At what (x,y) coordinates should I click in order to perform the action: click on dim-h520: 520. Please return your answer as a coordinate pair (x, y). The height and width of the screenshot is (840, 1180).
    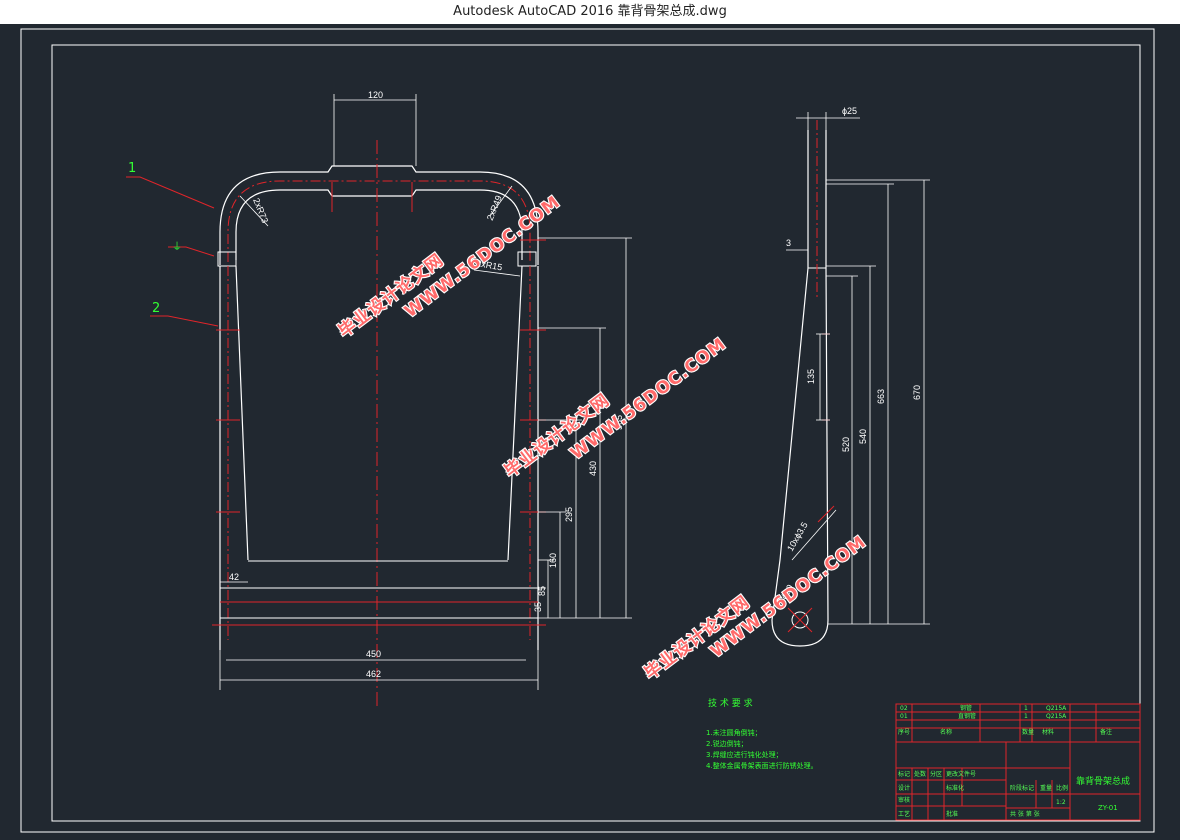
    Looking at the image, I should click on (846, 444).